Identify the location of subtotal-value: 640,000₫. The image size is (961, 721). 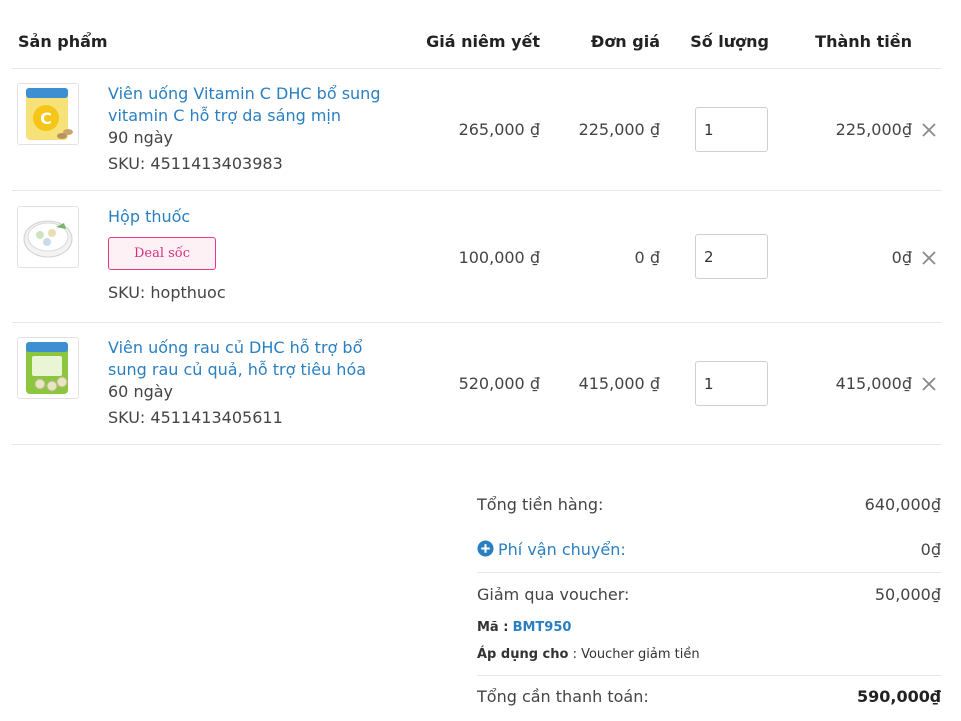
(902, 504).